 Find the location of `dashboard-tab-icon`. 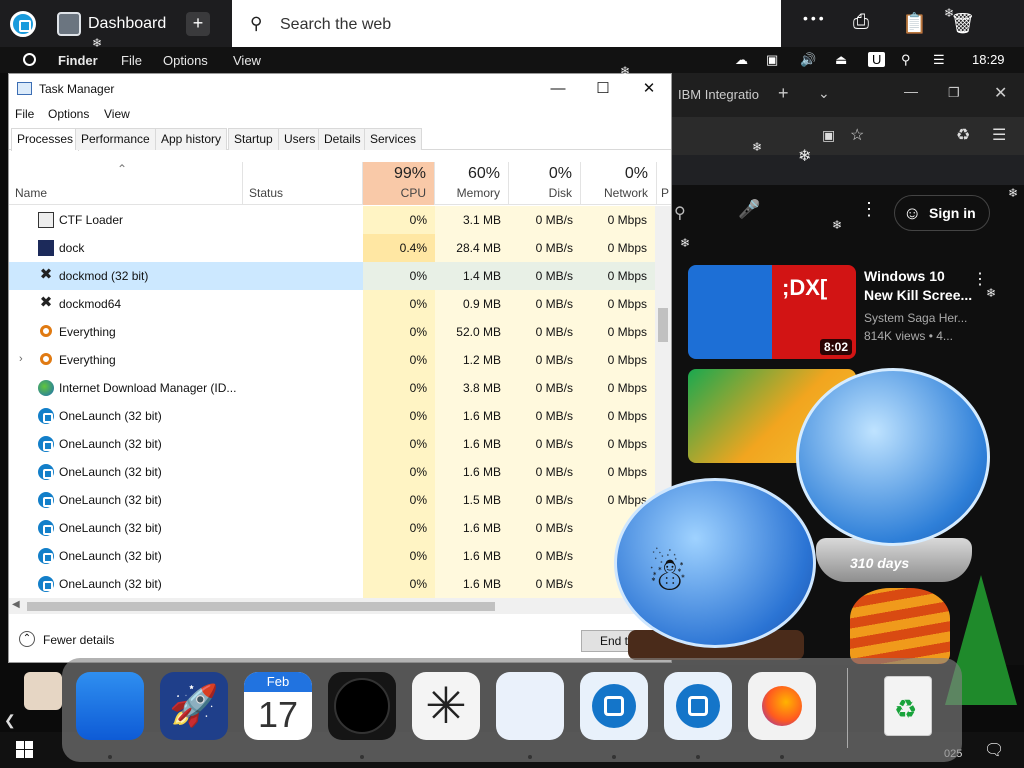

dashboard-tab-icon is located at coordinates (69, 24).